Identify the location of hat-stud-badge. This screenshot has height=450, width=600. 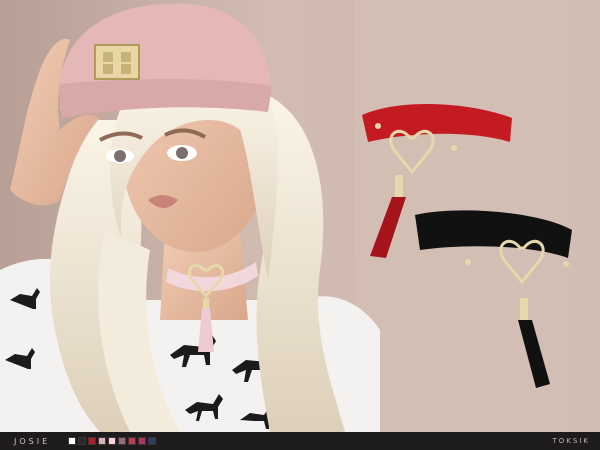
(117, 62).